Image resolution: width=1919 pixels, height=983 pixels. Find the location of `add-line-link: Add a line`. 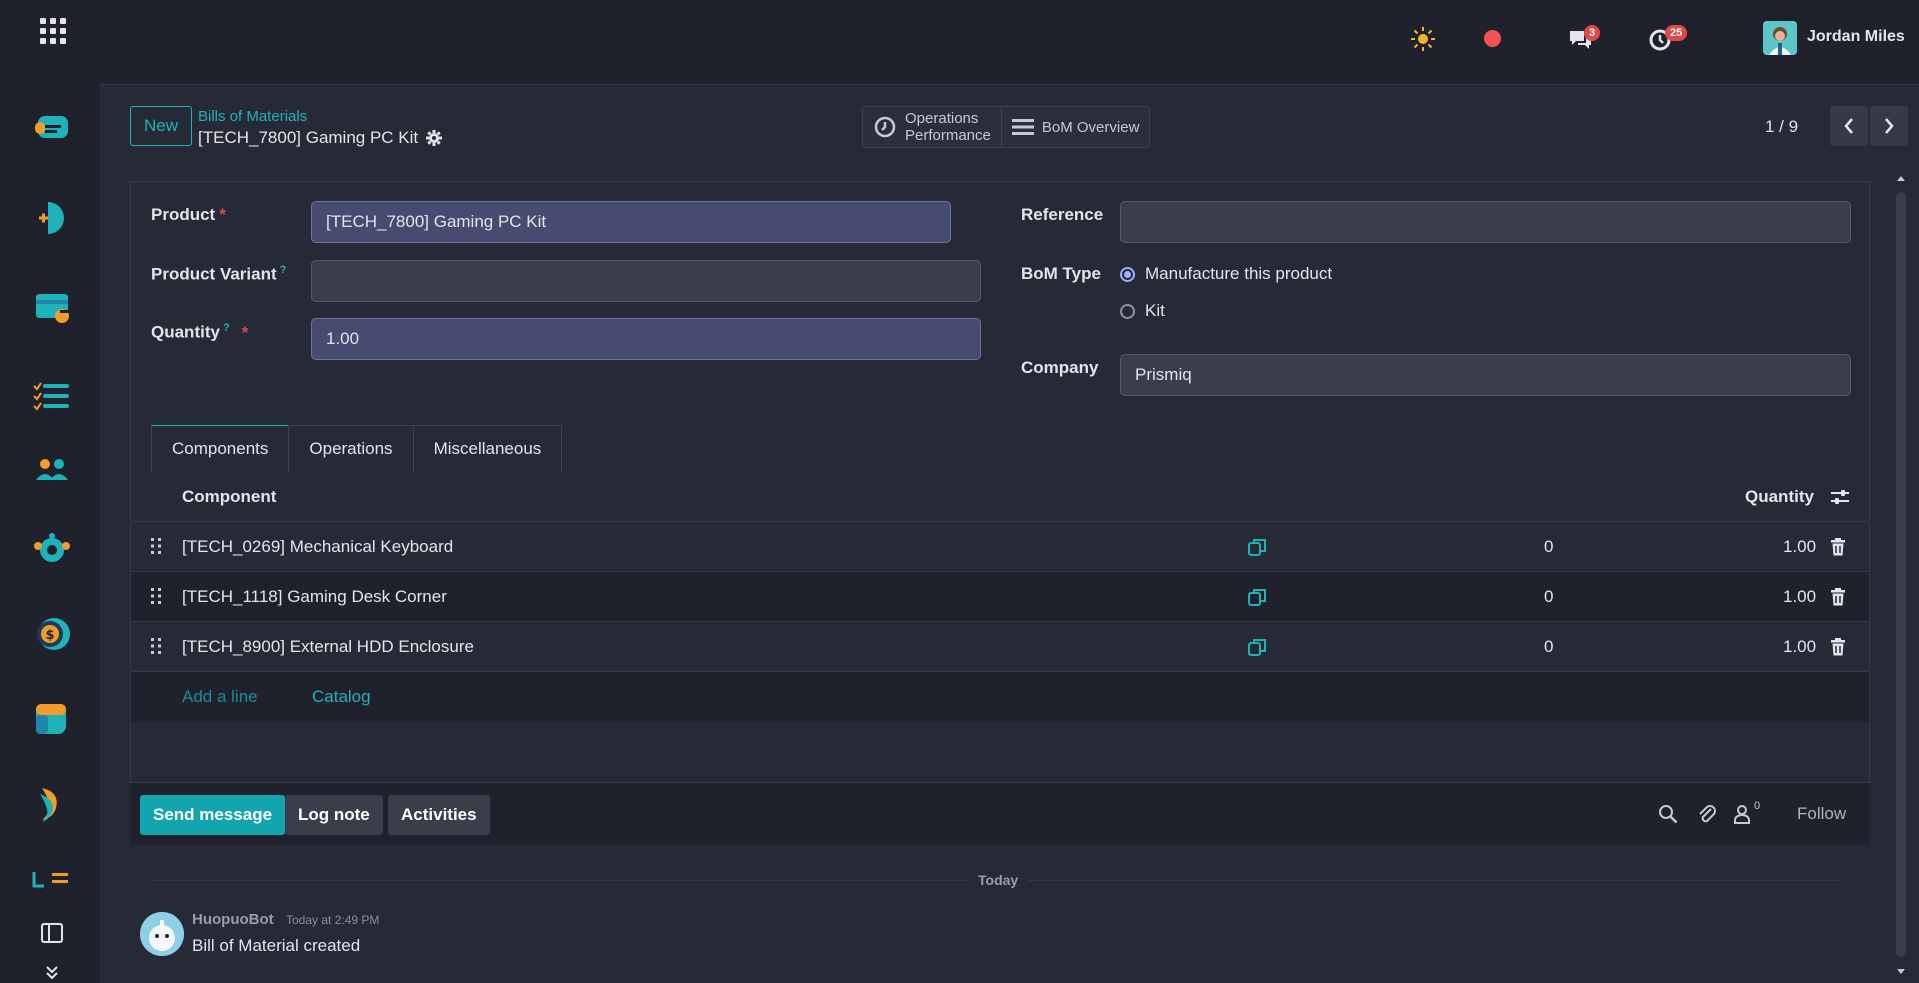

add-line-link: Add a line is located at coordinates (220, 697).